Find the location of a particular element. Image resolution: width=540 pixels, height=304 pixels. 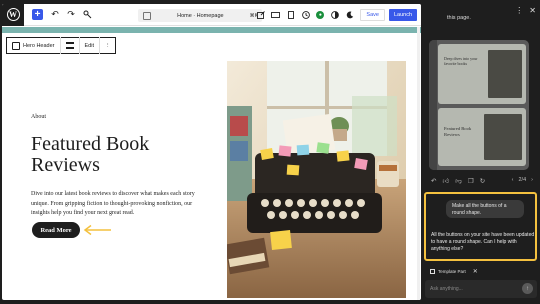

preview-strip is located at coordinates (433, 105).